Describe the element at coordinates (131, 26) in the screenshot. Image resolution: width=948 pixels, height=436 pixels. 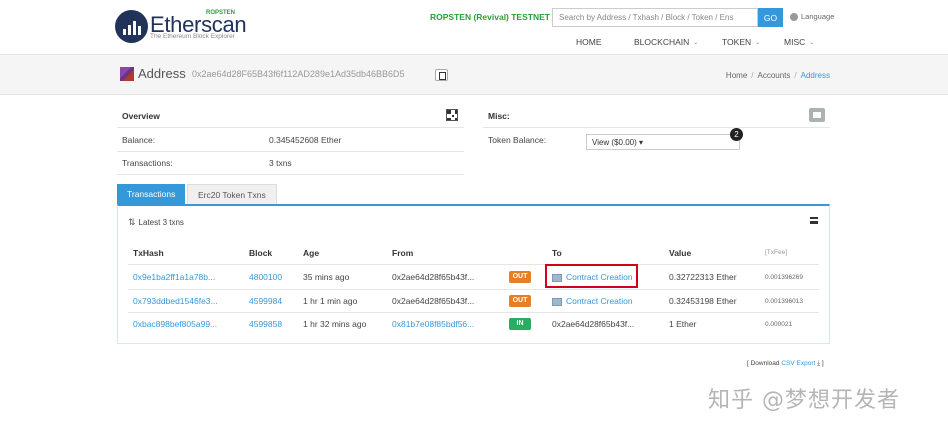
I see `etherscan-logo-icon` at that location.